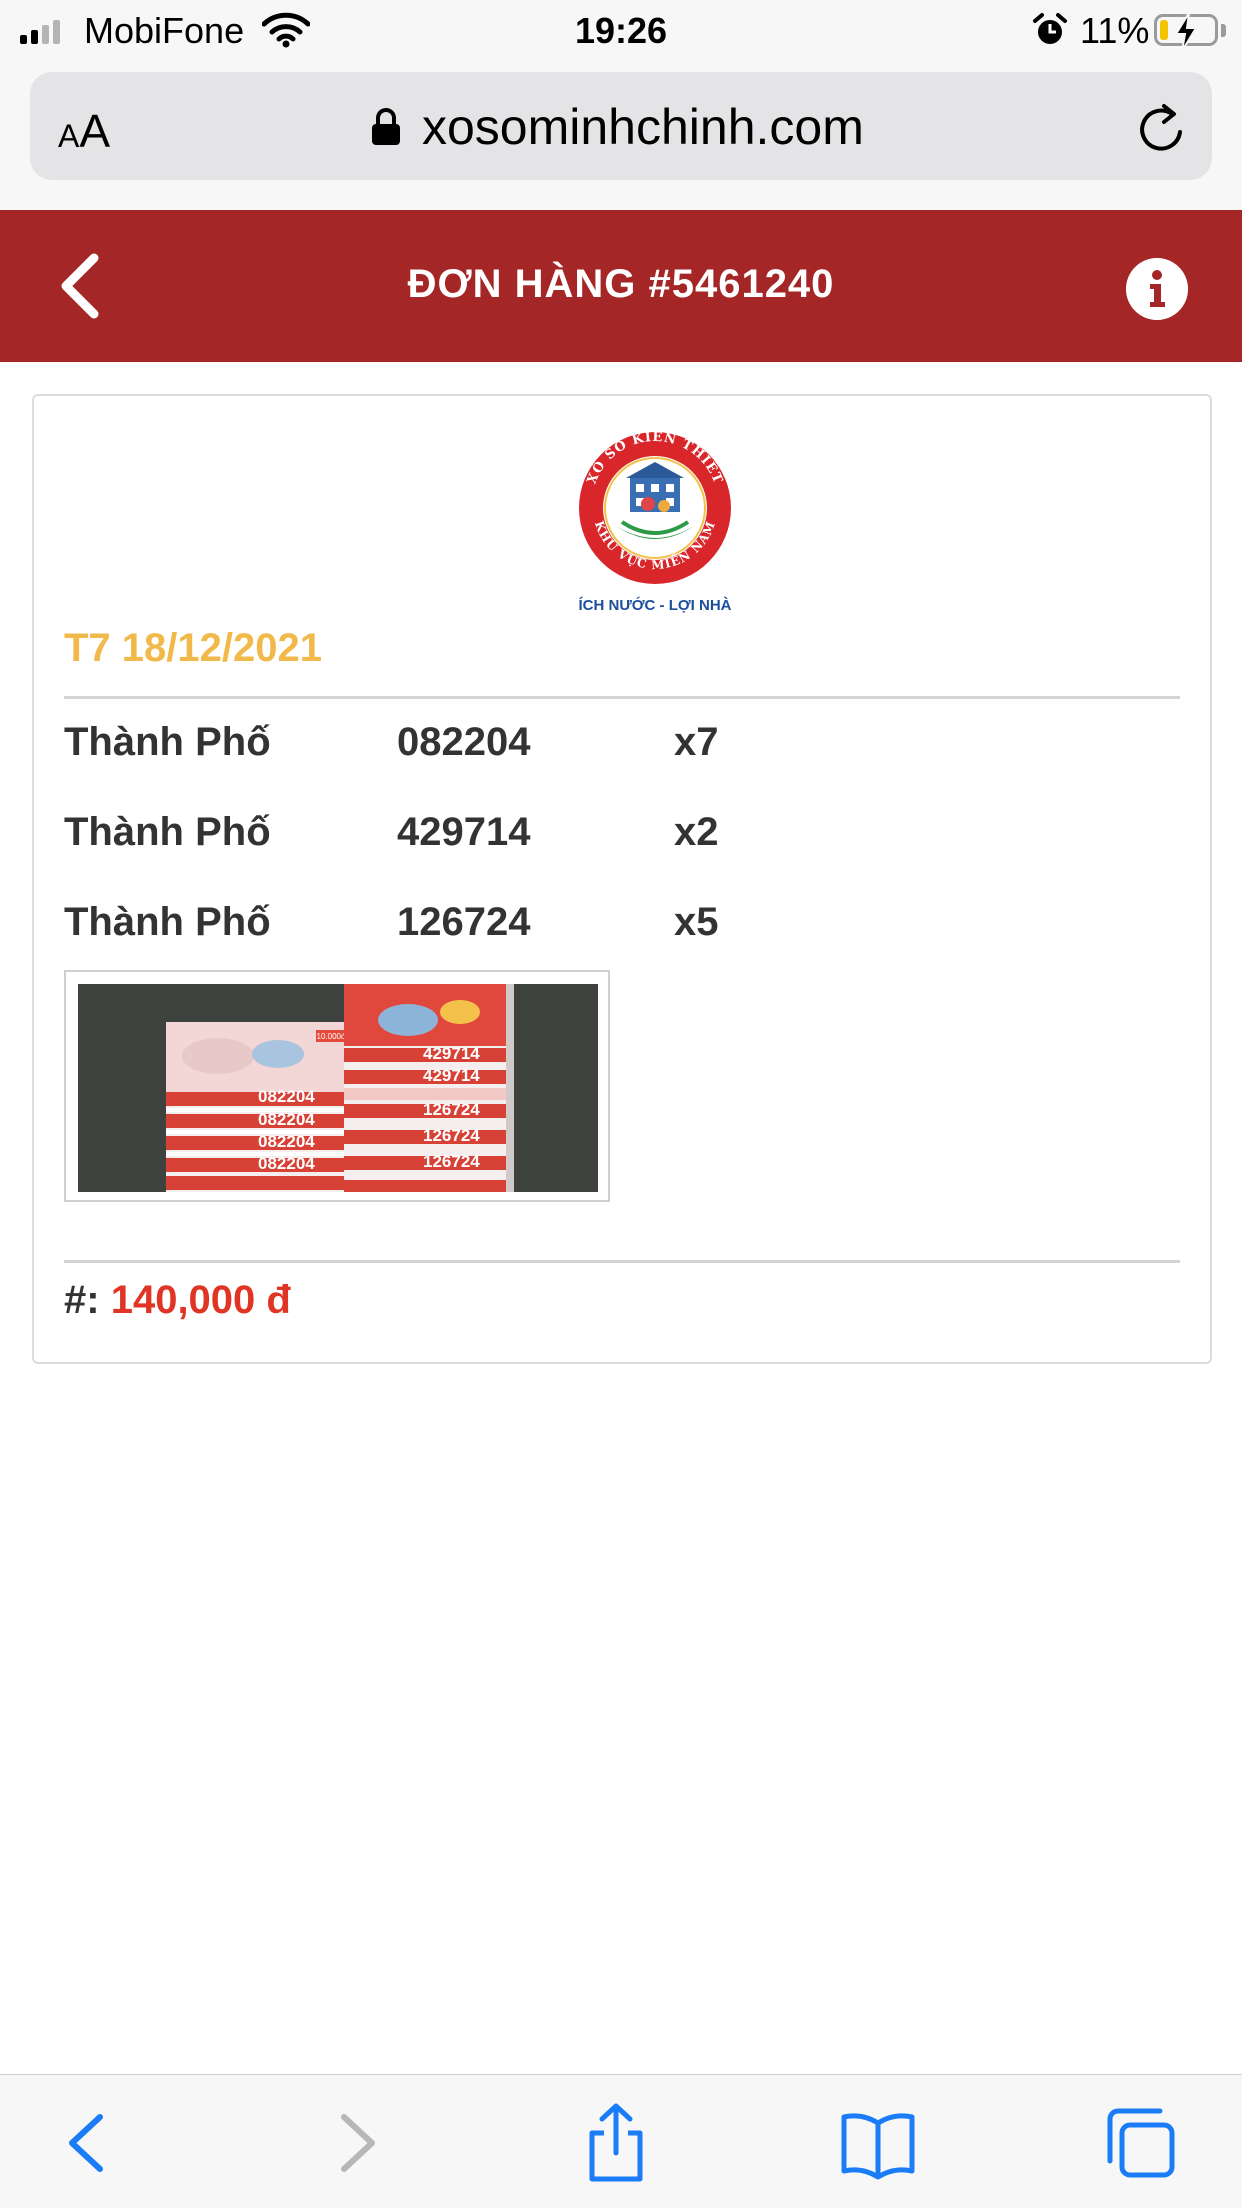 Image resolution: width=1242 pixels, height=2208 pixels. I want to click on status-bar: MobiFone 19:26 11%, so click(621, 31).